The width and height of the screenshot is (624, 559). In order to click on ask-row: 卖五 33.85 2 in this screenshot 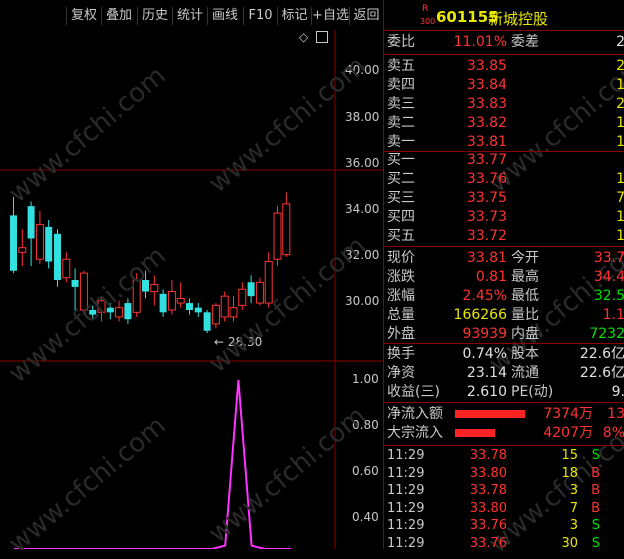, I will do `click(504, 66)`.